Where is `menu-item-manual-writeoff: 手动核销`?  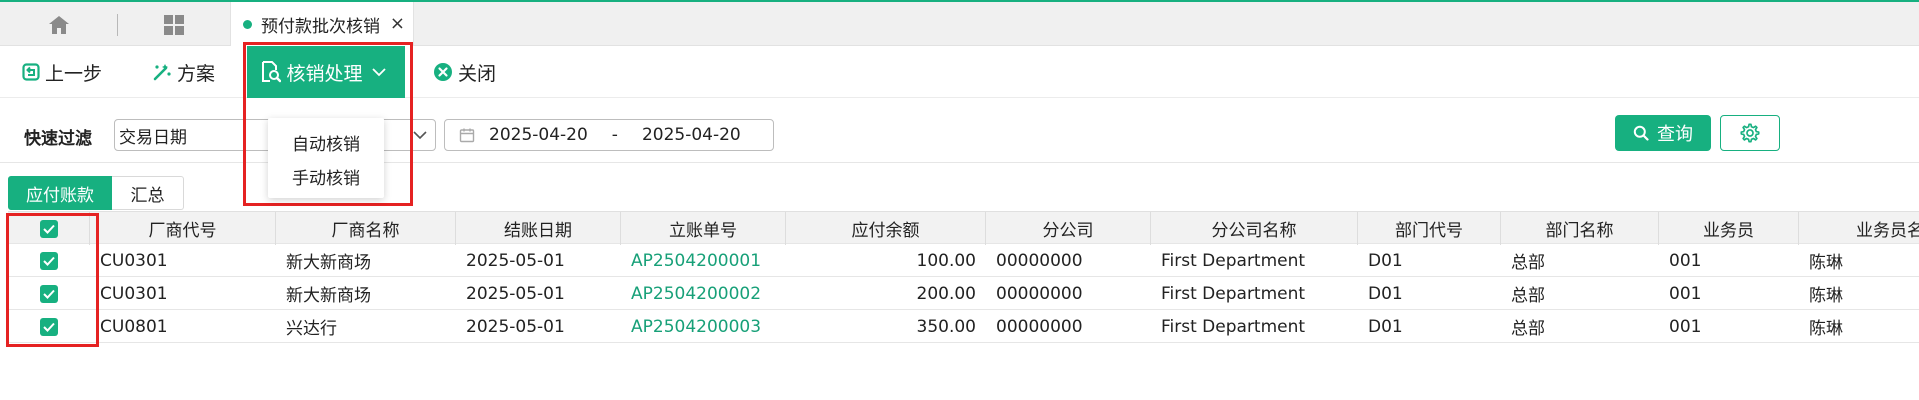
menu-item-manual-writeoff: 手动核销 is located at coordinates (326, 176).